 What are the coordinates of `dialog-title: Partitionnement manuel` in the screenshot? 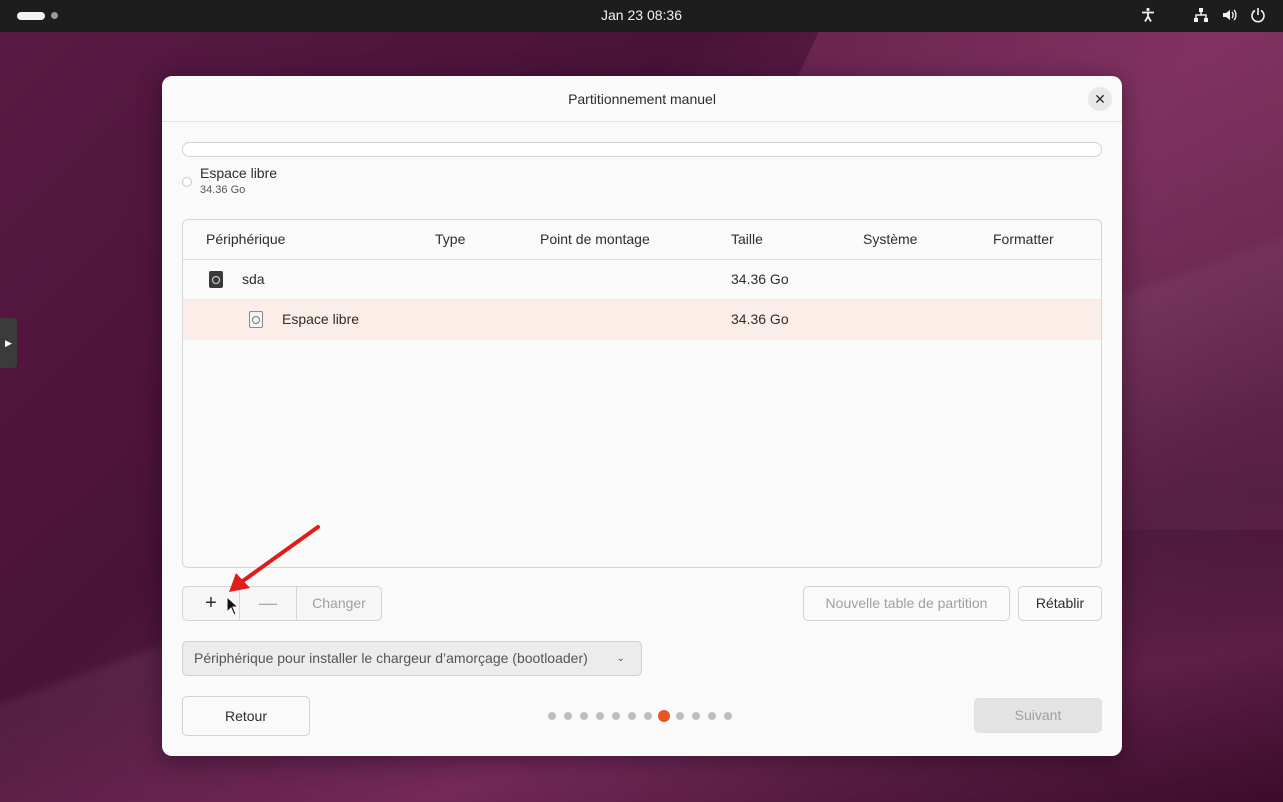 It's located at (642, 99).